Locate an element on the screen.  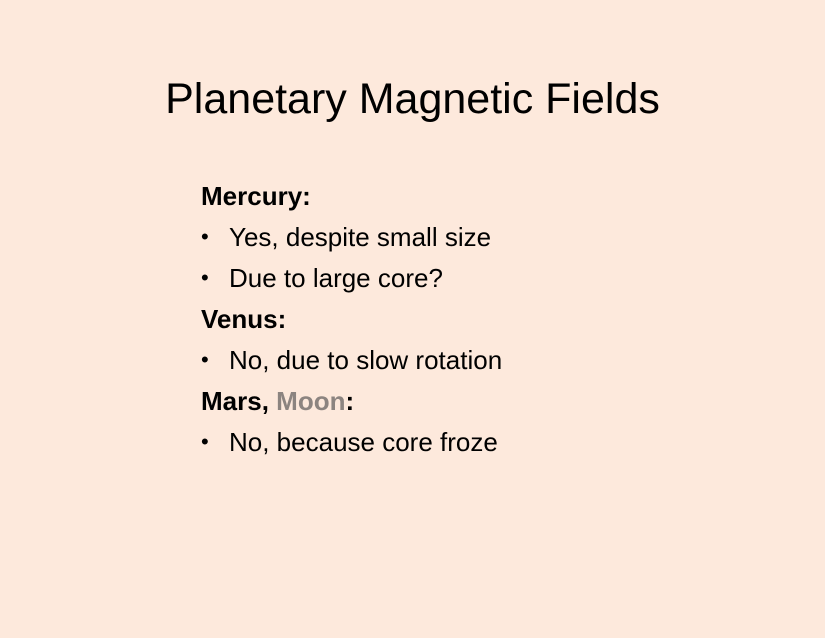
heading-moon: Moon is located at coordinates (311, 401).